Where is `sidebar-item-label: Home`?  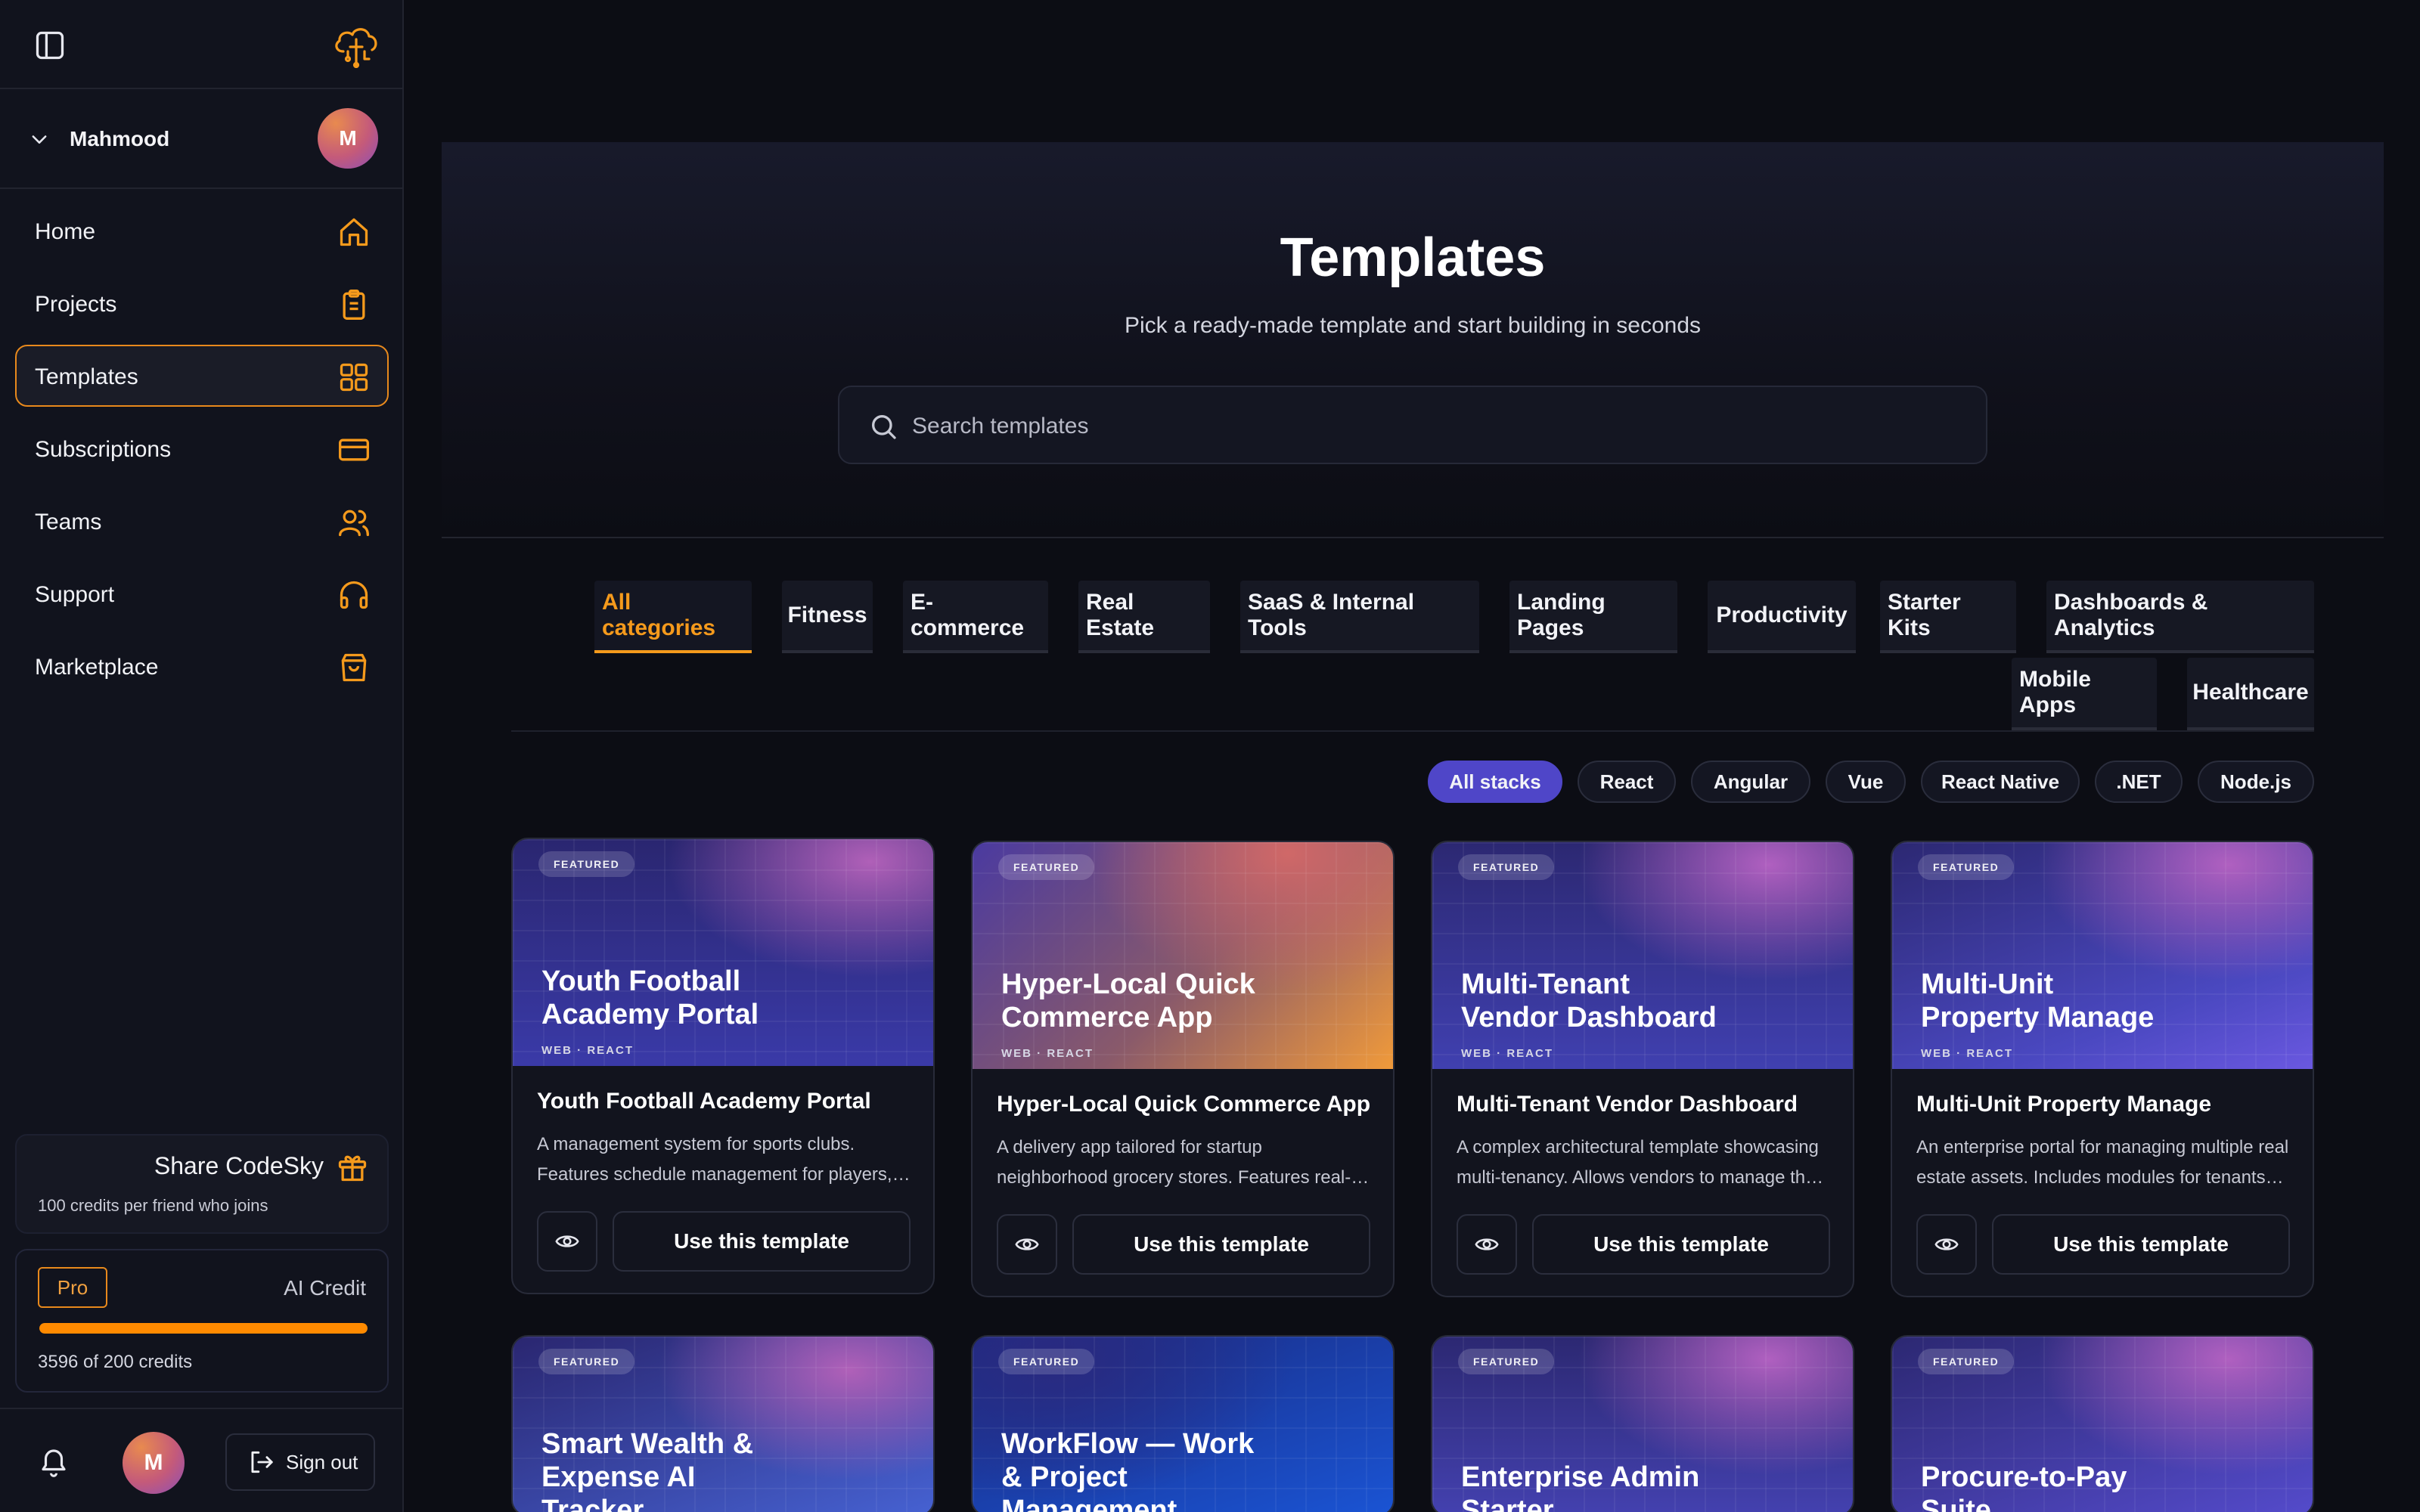
sidebar-item-label: Home is located at coordinates (65, 232).